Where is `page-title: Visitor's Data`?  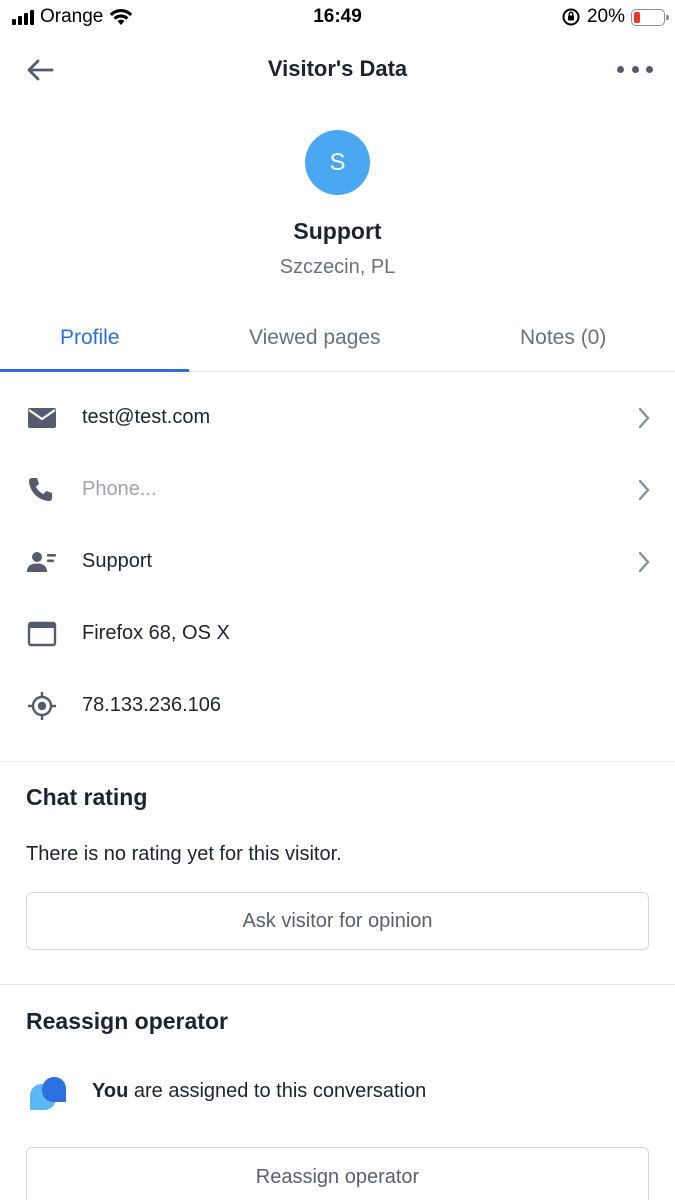 page-title: Visitor's Data is located at coordinates (337, 68).